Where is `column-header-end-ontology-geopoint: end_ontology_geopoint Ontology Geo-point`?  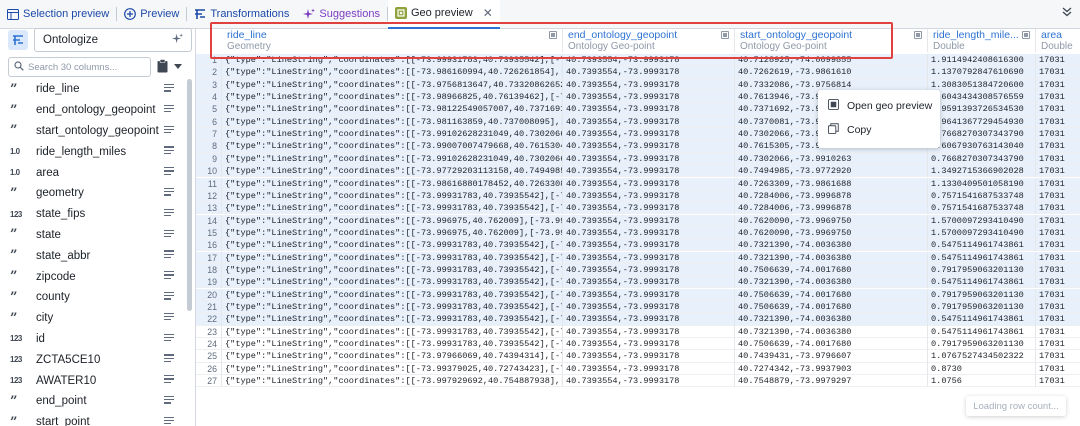 column-header-end-ontology-geopoint: end_ontology_geopoint Ontology Geo-point is located at coordinates (649, 40).